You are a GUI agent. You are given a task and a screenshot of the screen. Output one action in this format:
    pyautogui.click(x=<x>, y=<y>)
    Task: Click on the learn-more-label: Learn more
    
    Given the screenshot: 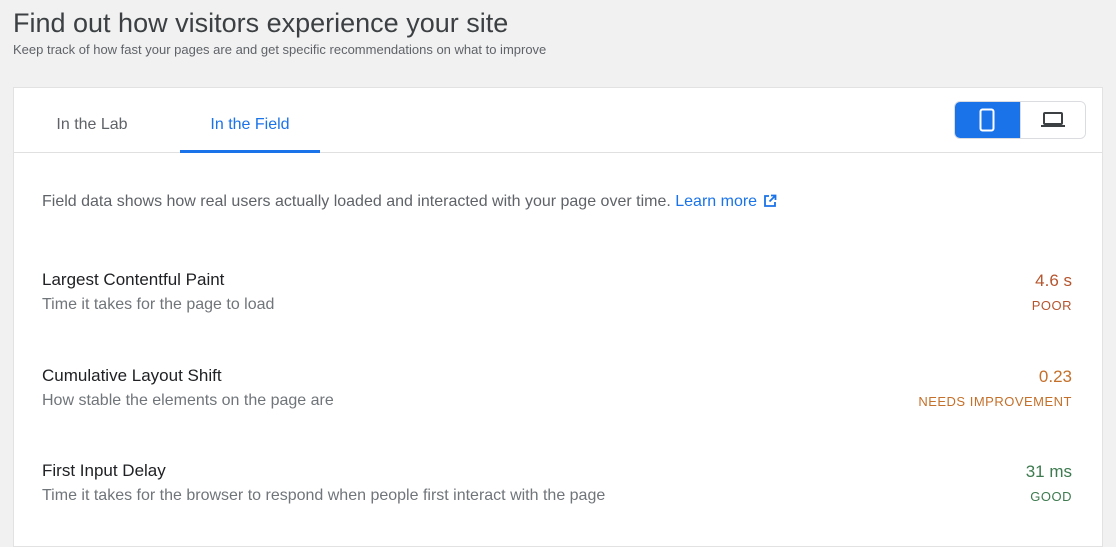 What is the action you would take?
    pyautogui.click(x=716, y=201)
    